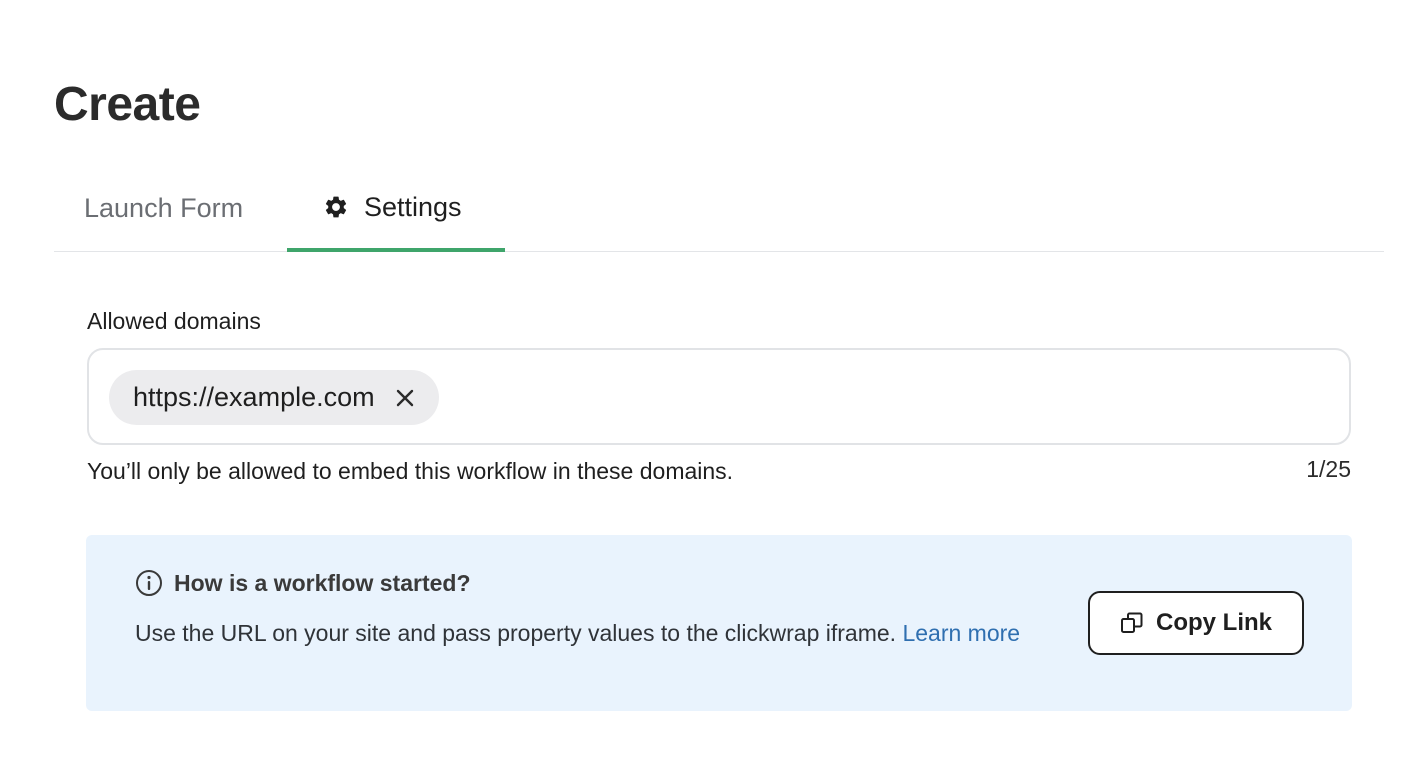 This screenshot has width=1402, height=758. What do you see at coordinates (719, 216) in the screenshot?
I see `tab-bar: Launch Form Settings` at bounding box center [719, 216].